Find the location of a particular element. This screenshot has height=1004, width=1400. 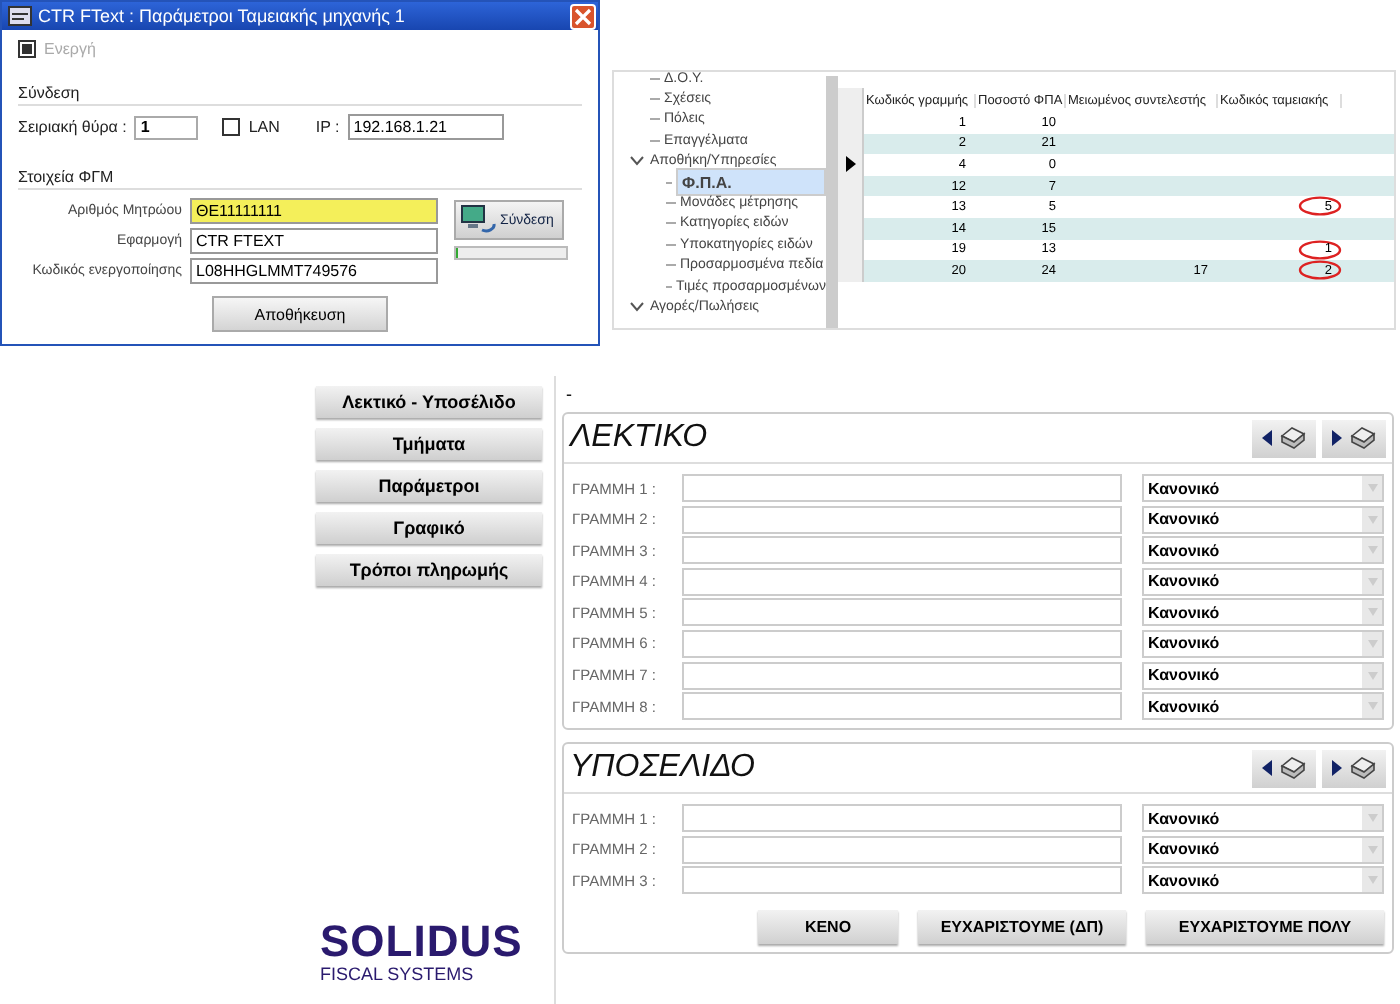

close-button is located at coordinates (583, 16).